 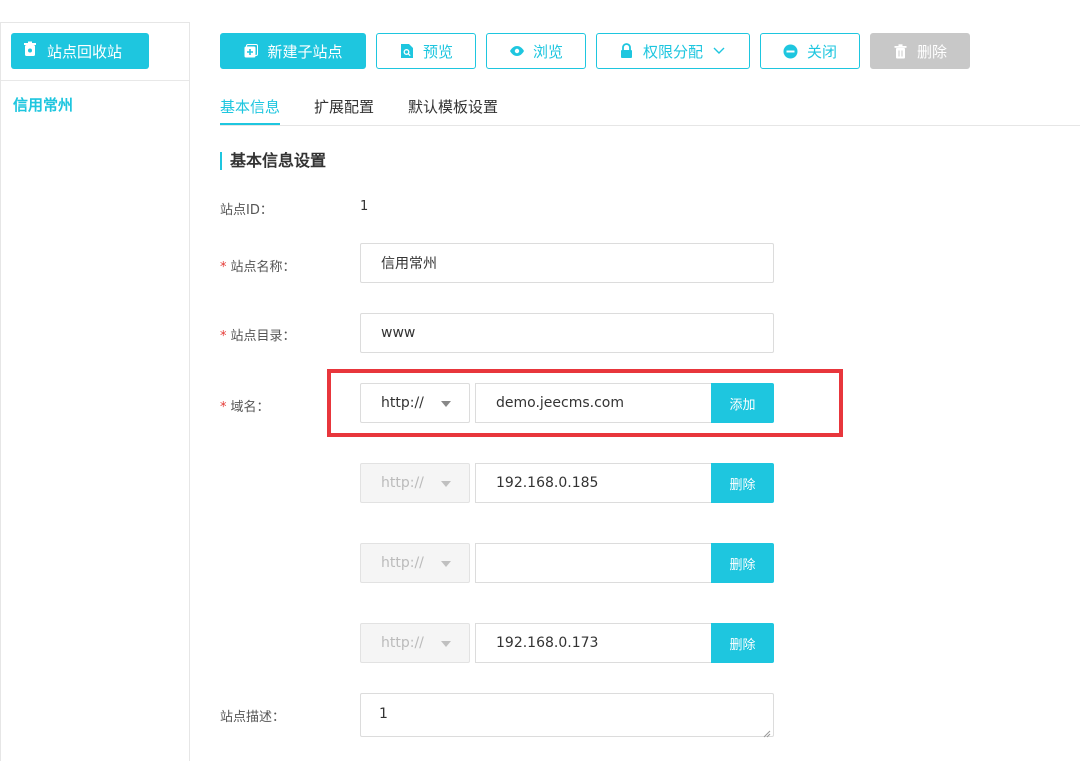 What do you see at coordinates (593, 483) in the screenshot?
I see `domain-input: 192.168.0.185` at bounding box center [593, 483].